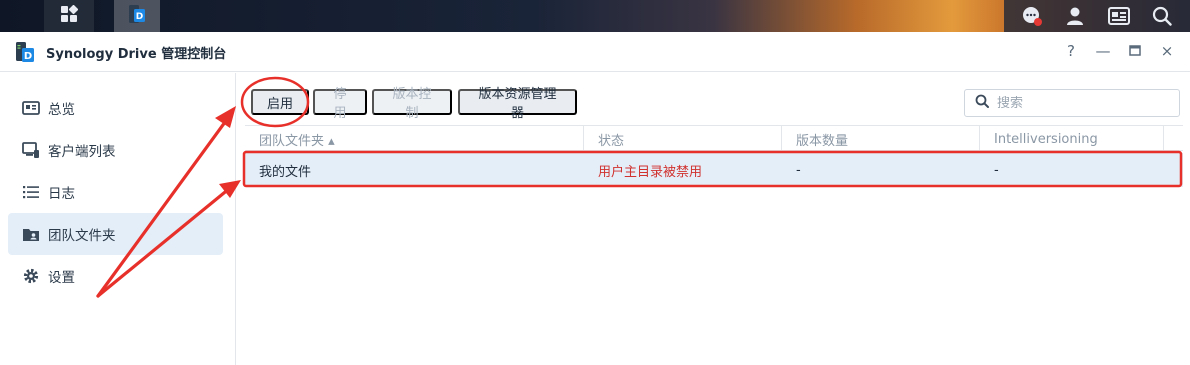 This screenshot has height=365, width=1190. Describe the element at coordinates (595, 52) in the screenshot. I see `window-titlebar: D Synology Drive 管理控制台 ? — ×` at that location.